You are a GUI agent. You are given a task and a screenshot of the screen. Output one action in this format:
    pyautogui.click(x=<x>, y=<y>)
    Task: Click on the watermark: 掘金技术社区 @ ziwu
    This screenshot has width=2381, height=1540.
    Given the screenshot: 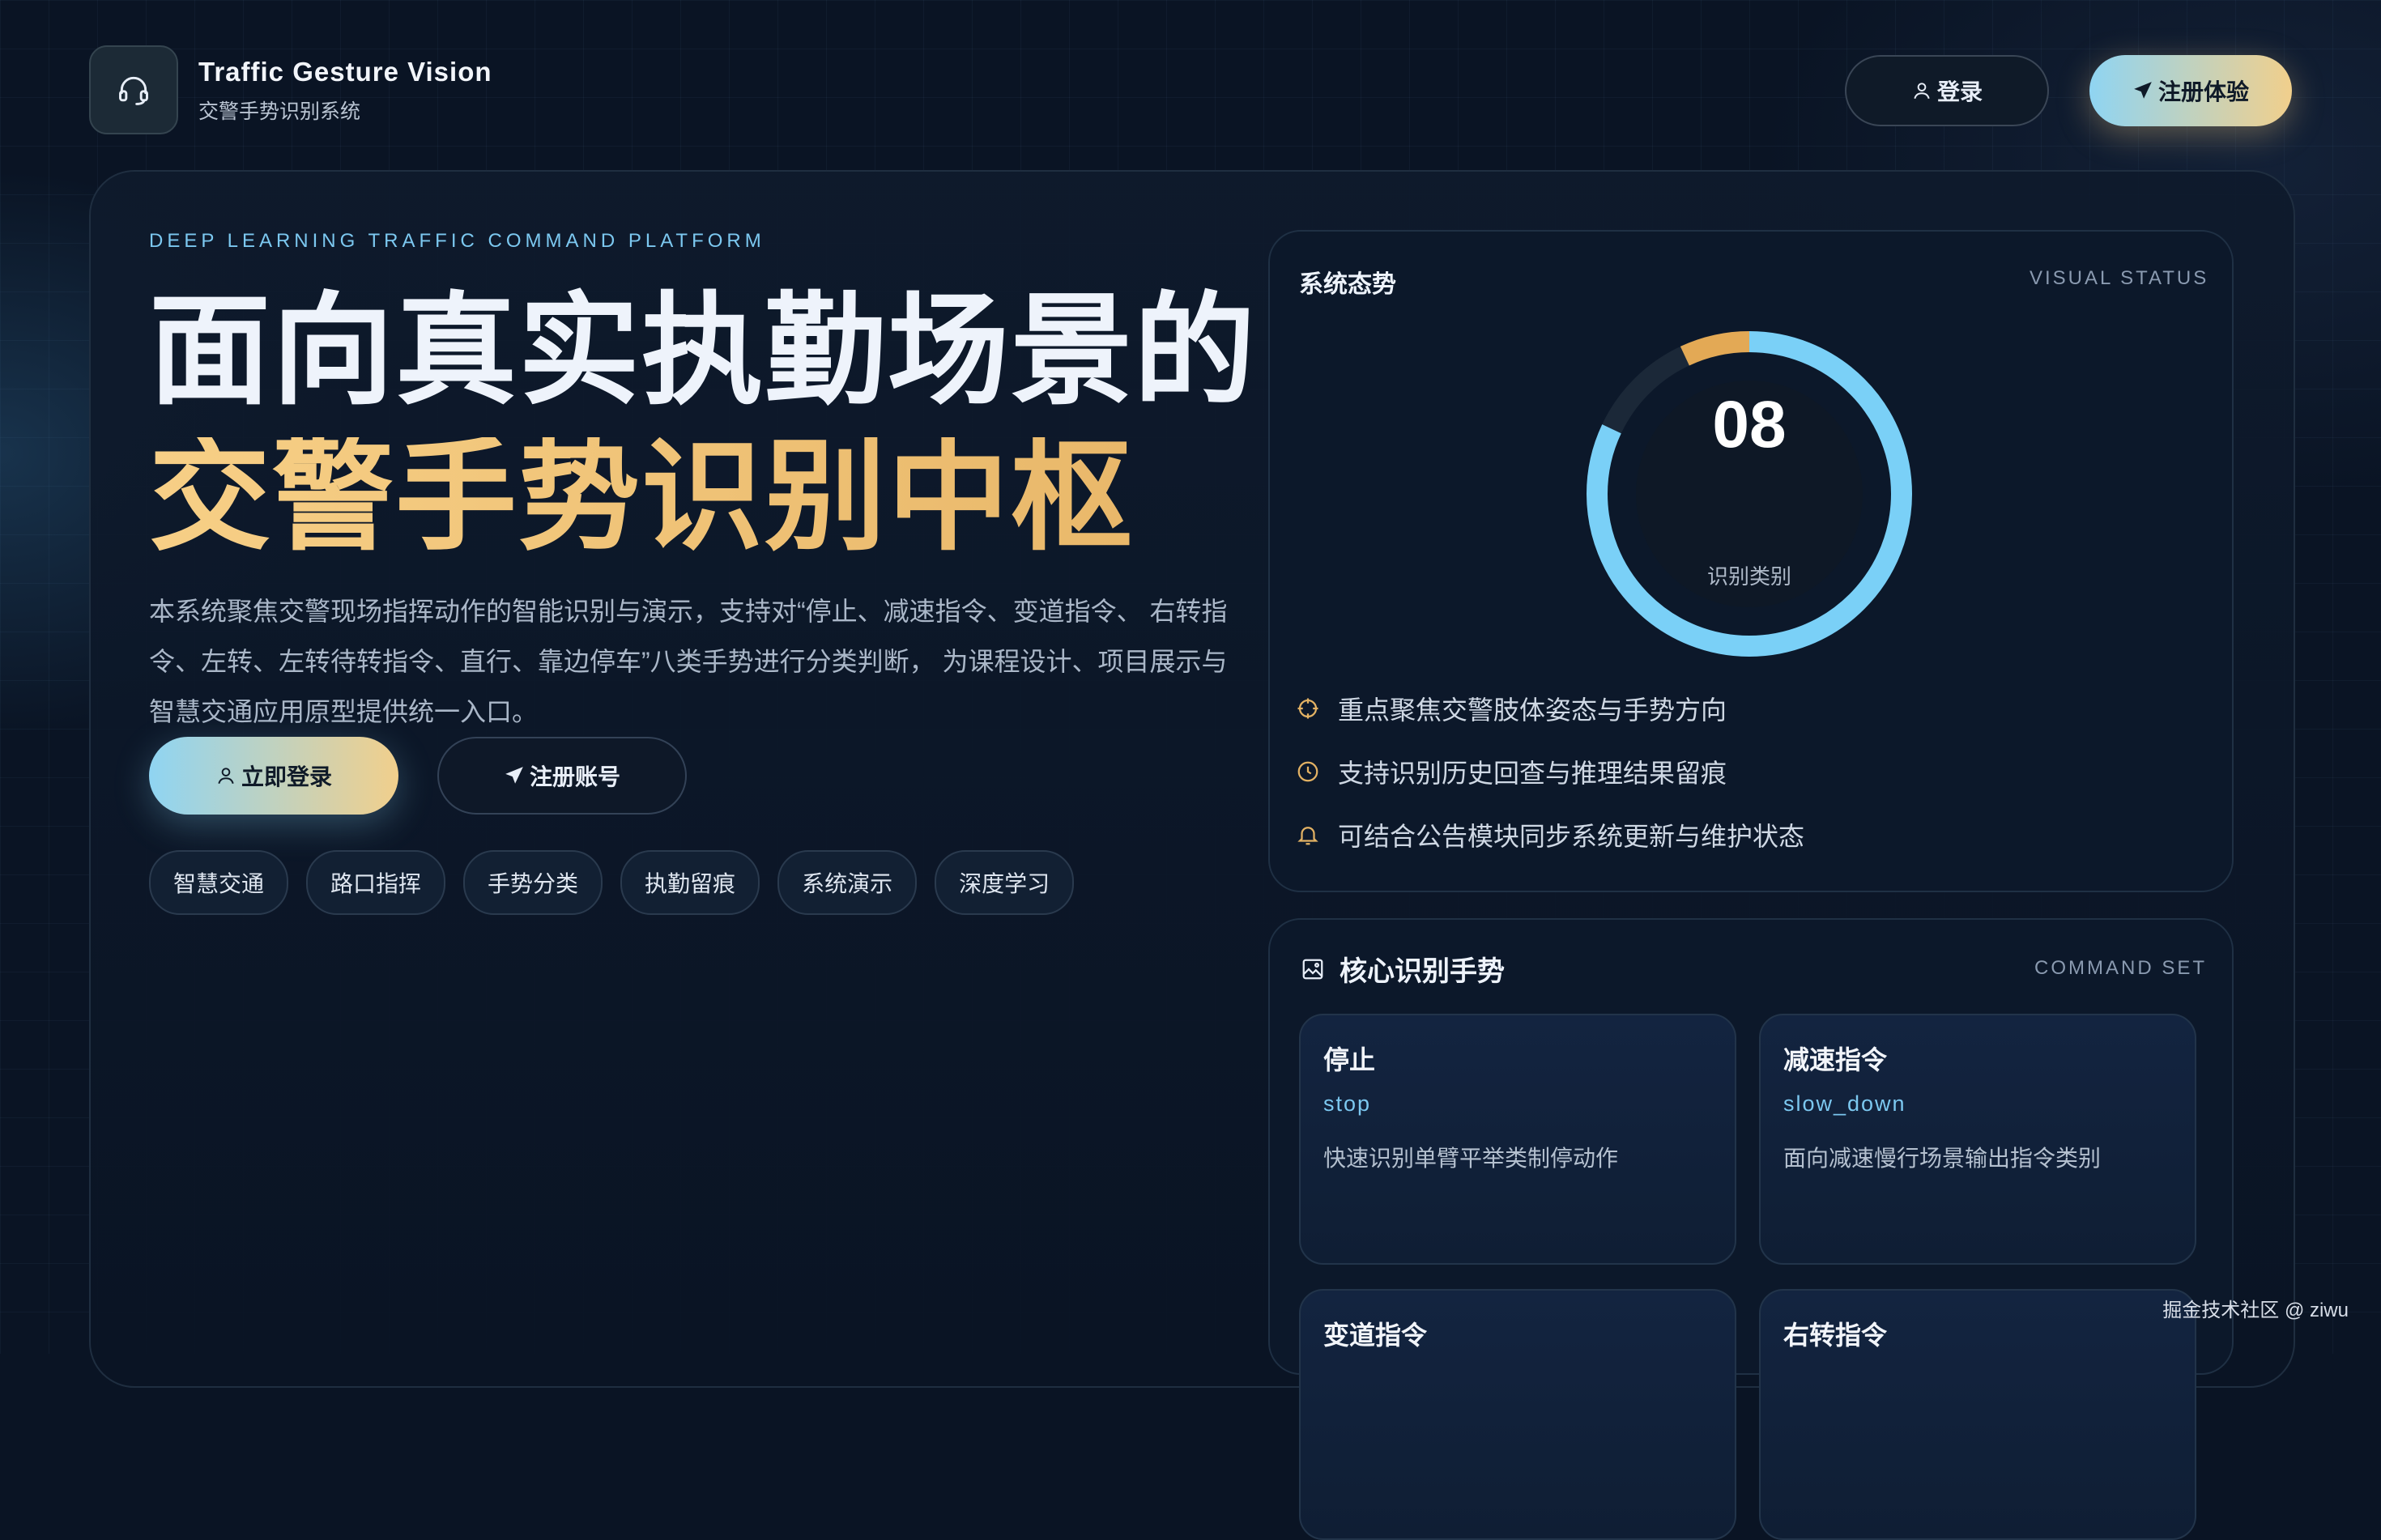 What is the action you would take?
    pyautogui.click(x=2255, y=1310)
    